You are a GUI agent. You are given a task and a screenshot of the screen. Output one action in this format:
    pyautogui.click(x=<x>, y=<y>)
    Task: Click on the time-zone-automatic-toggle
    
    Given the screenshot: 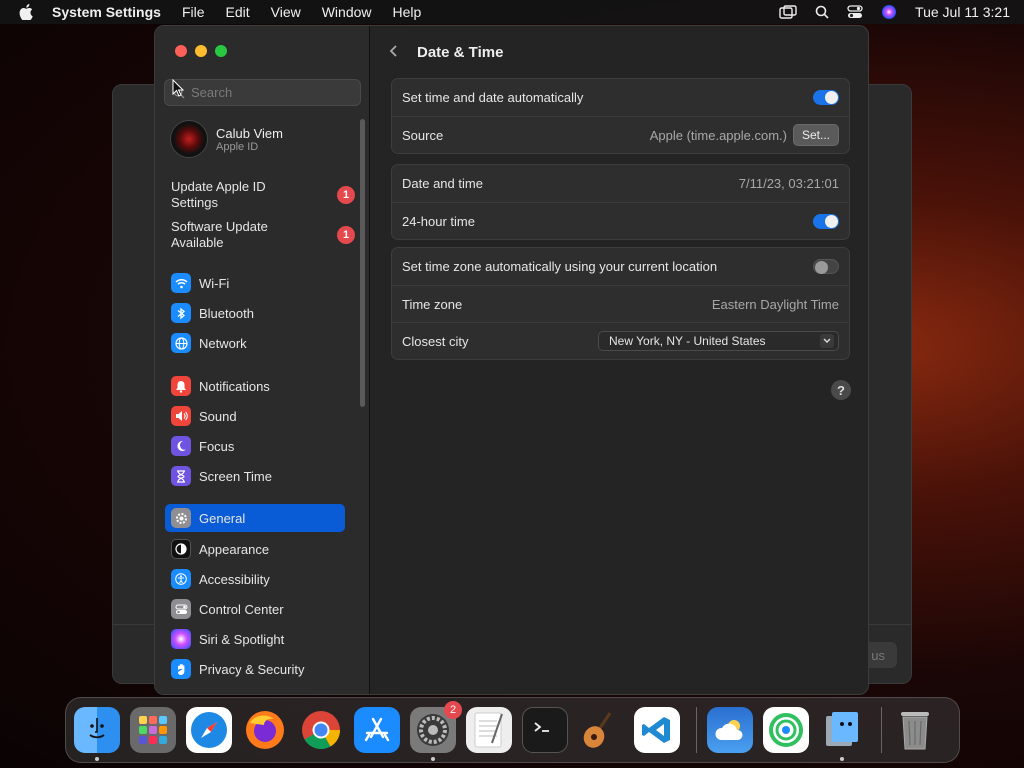 What is the action you would take?
    pyautogui.click(x=826, y=266)
    